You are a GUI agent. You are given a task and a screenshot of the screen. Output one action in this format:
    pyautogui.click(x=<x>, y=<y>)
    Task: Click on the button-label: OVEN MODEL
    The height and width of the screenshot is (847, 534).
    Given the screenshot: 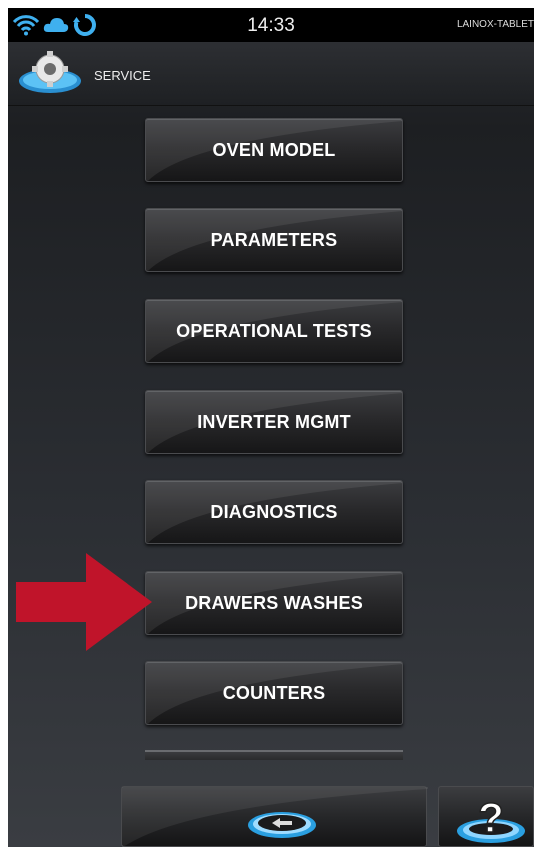 What is the action you would take?
    pyautogui.click(x=274, y=149)
    